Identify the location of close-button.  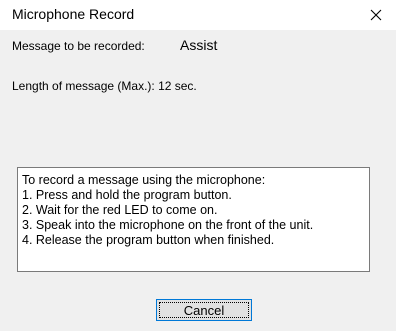
(376, 15).